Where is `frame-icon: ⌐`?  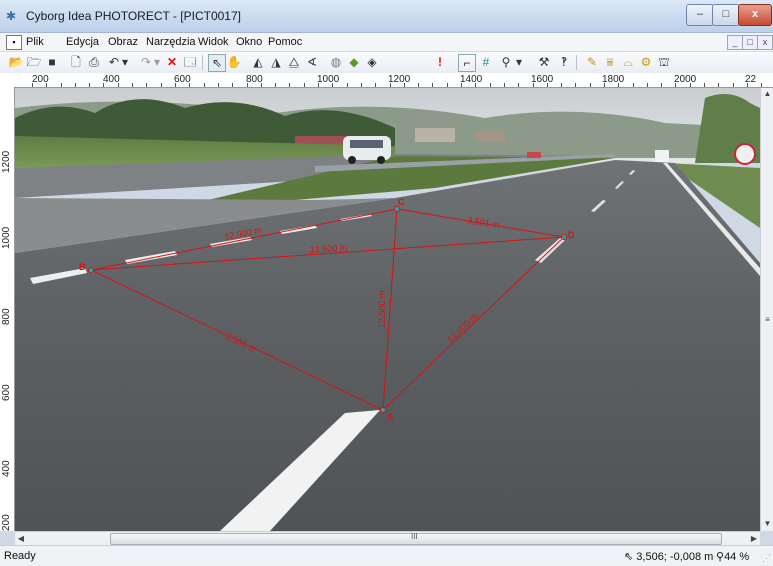 frame-icon: ⌐ is located at coordinates (467, 63).